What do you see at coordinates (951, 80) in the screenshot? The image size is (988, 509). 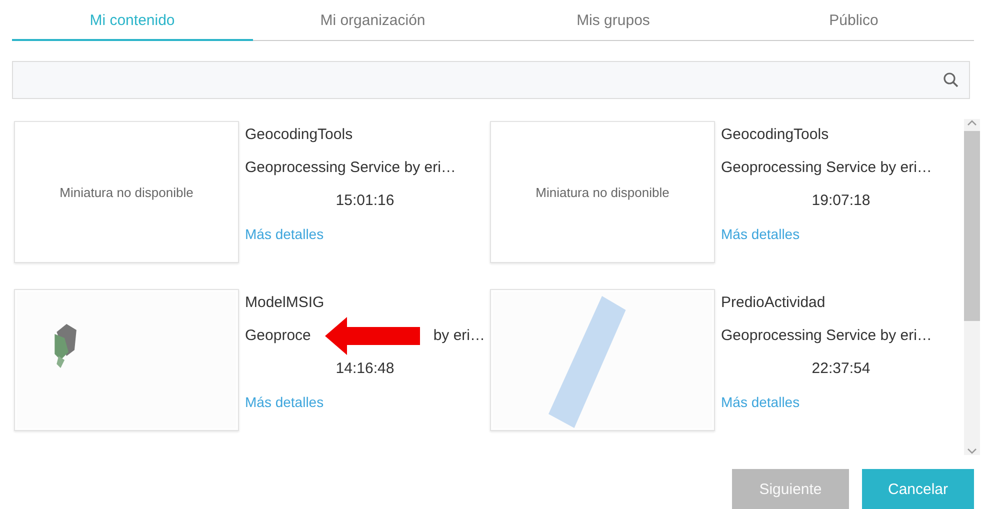 I see `search-icon` at bounding box center [951, 80].